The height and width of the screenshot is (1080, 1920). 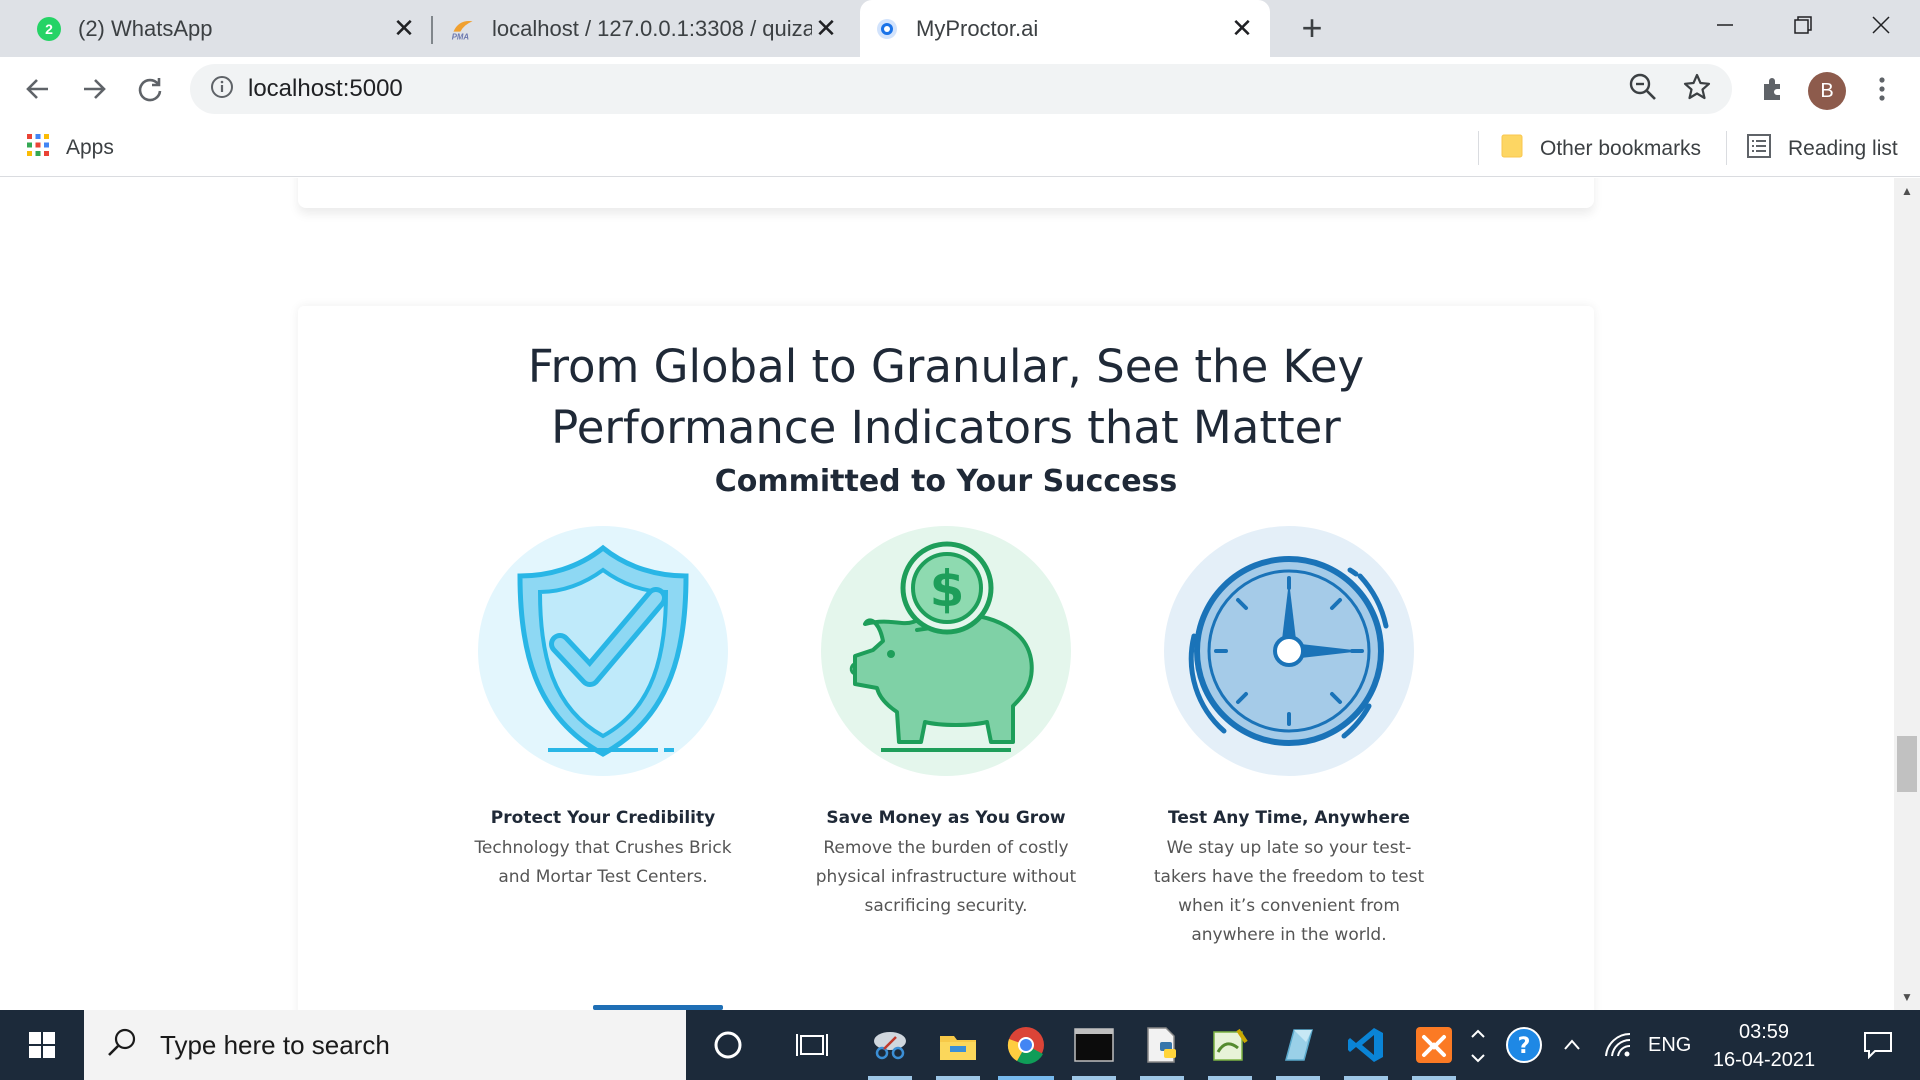 What do you see at coordinates (432, 30) in the screenshot?
I see `tab-separator` at bounding box center [432, 30].